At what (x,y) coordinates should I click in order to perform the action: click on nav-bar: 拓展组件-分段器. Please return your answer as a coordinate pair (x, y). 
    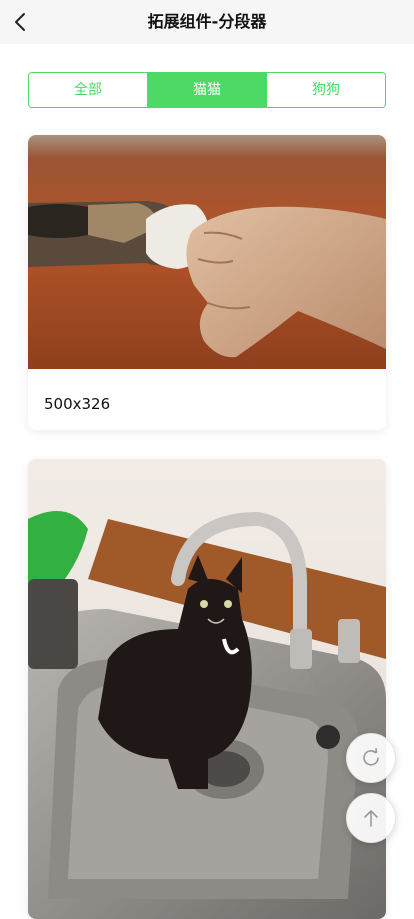
    Looking at the image, I should click on (207, 22).